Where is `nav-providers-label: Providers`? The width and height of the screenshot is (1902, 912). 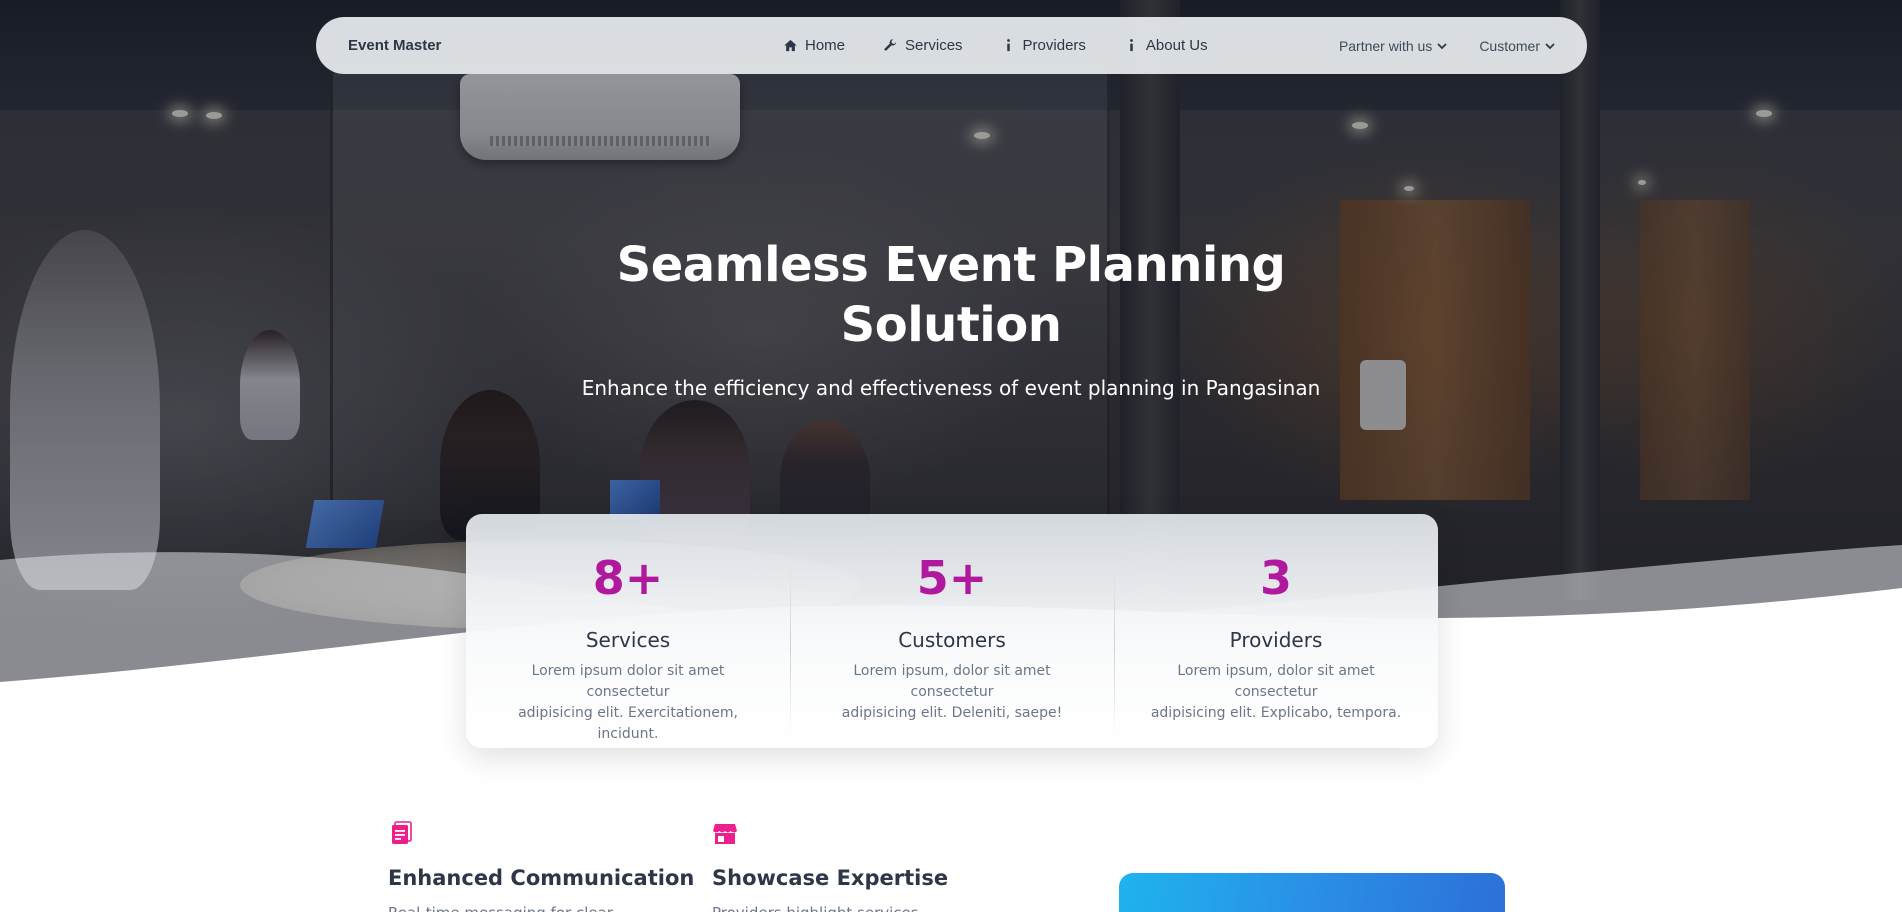
nav-providers-label: Providers is located at coordinates (1054, 45).